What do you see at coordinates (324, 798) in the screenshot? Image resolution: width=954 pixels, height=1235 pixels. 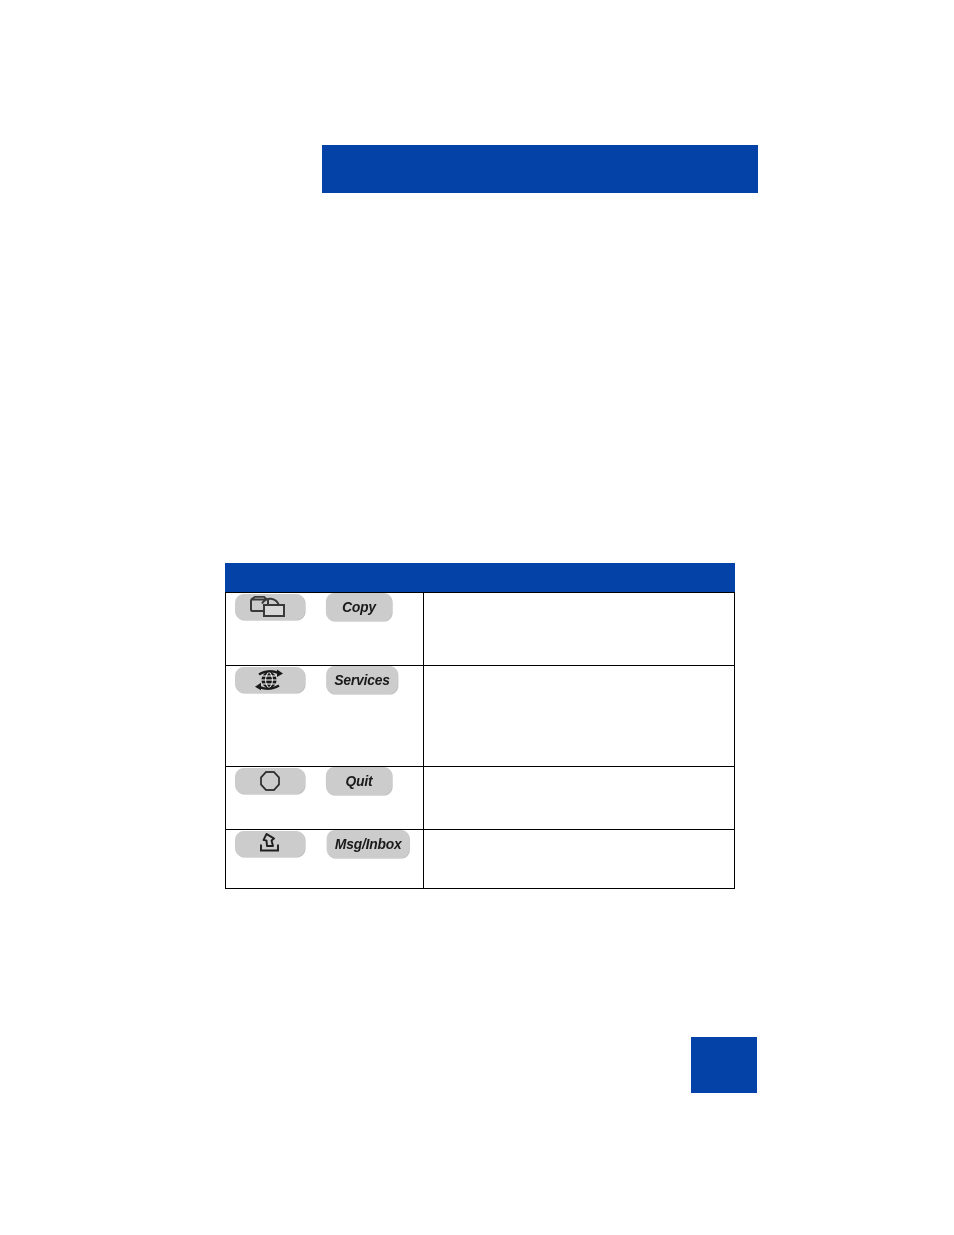 I see `key-cell: Quit` at bounding box center [324, 798].